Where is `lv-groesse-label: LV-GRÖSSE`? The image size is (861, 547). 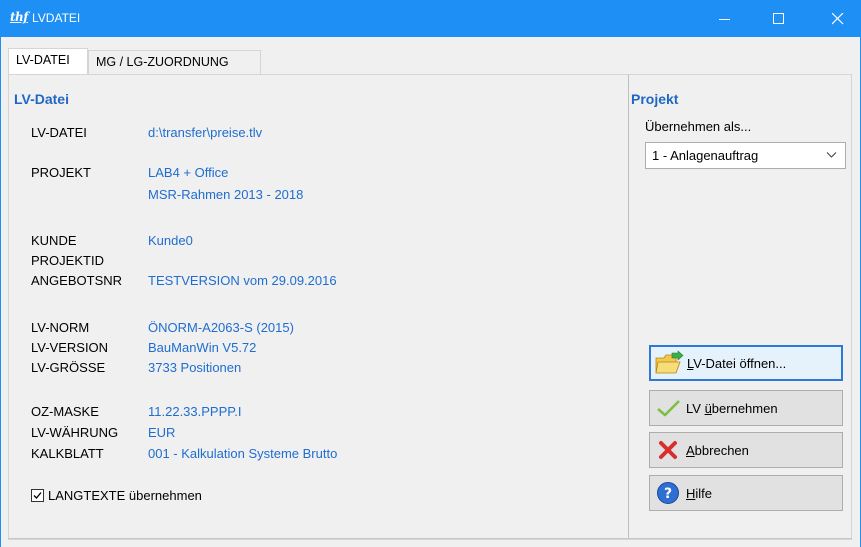
lv-groesse-label: LV-GRÖSSE is located at coordinates (68, 367).